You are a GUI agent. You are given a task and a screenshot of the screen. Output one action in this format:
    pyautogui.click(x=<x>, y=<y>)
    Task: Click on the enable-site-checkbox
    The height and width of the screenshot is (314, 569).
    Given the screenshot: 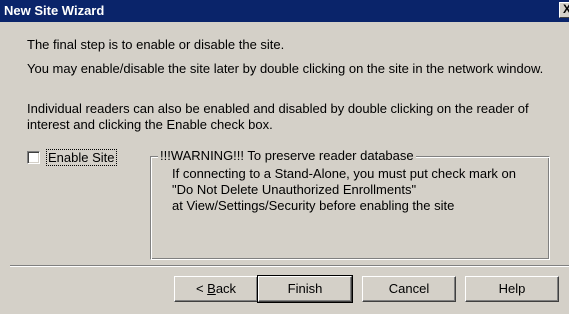 What is the action you would take?
    pyautogui.click(x=33, y=157)
    